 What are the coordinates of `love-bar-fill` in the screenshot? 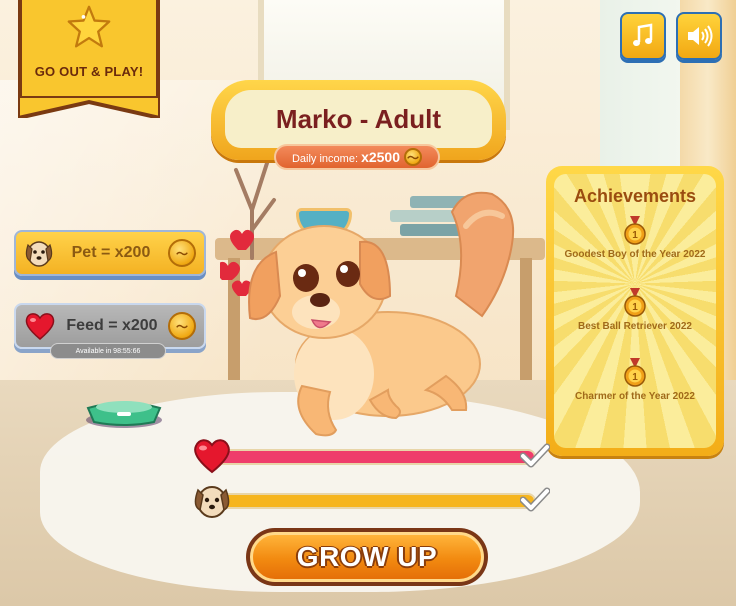 It's located at (376, 457).